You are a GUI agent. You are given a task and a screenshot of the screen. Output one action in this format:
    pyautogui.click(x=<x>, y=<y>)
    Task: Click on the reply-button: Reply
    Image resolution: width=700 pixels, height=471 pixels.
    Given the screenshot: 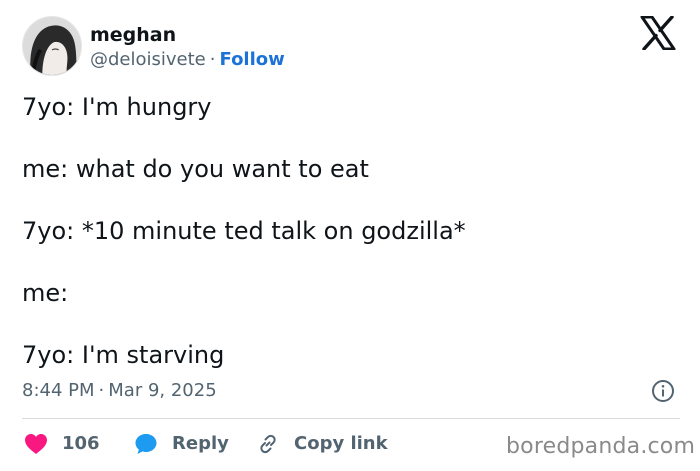 What is the action you would take?
    pyautogui.click(x=181, y=444)
    